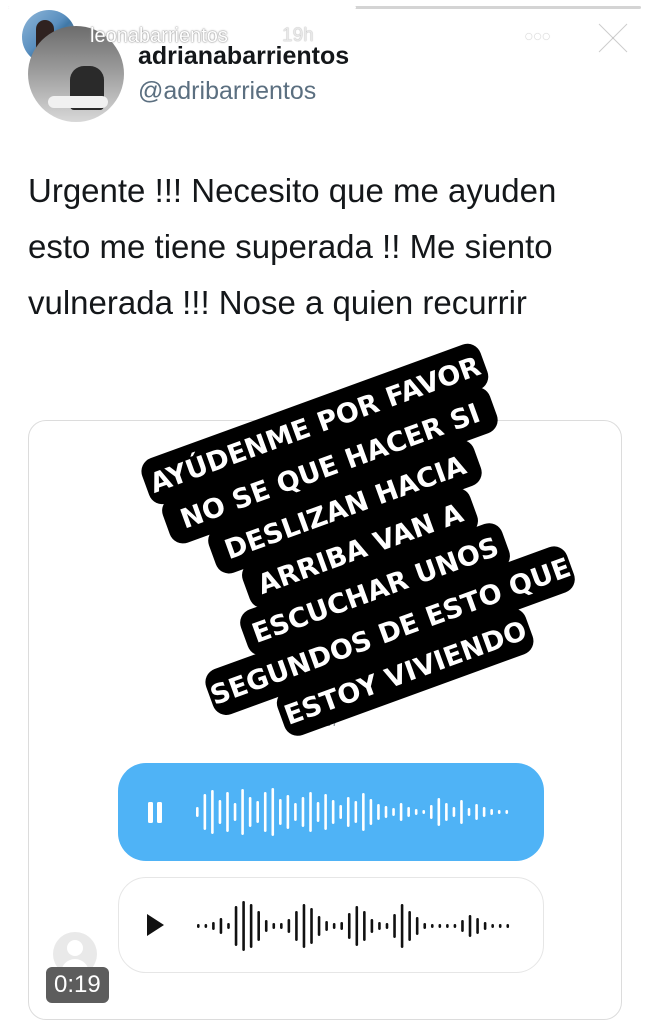 This screenshot has width=649, height=1024. I want to click on video-duration: 0:19, so click(77, 985).